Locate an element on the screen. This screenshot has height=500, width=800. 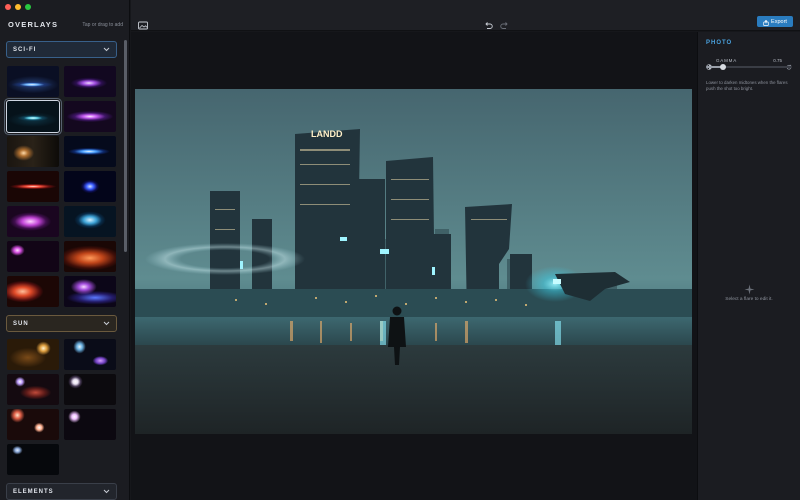
sidebar-hint: Tap or drag to add is located at coordinates (102, 24).